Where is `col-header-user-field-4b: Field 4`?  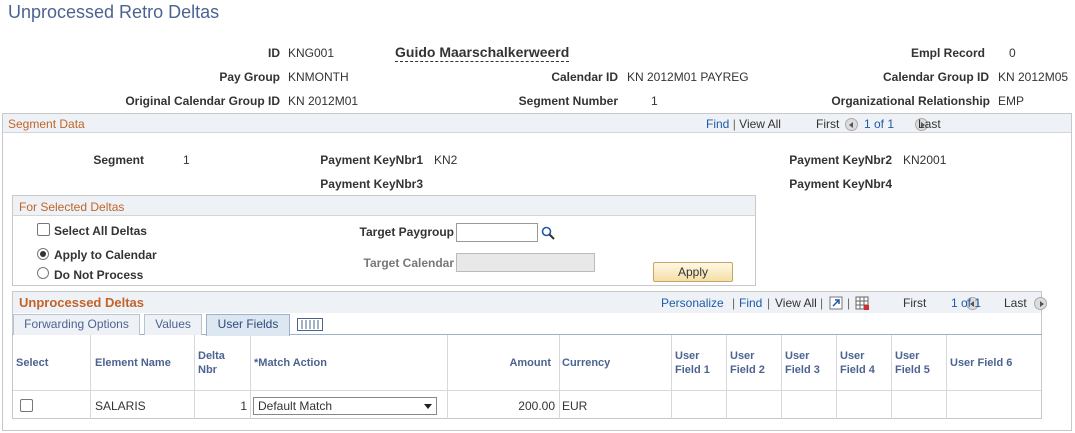 col-header-user-field-4b: Field 4 is located at coordinates (857, 370).